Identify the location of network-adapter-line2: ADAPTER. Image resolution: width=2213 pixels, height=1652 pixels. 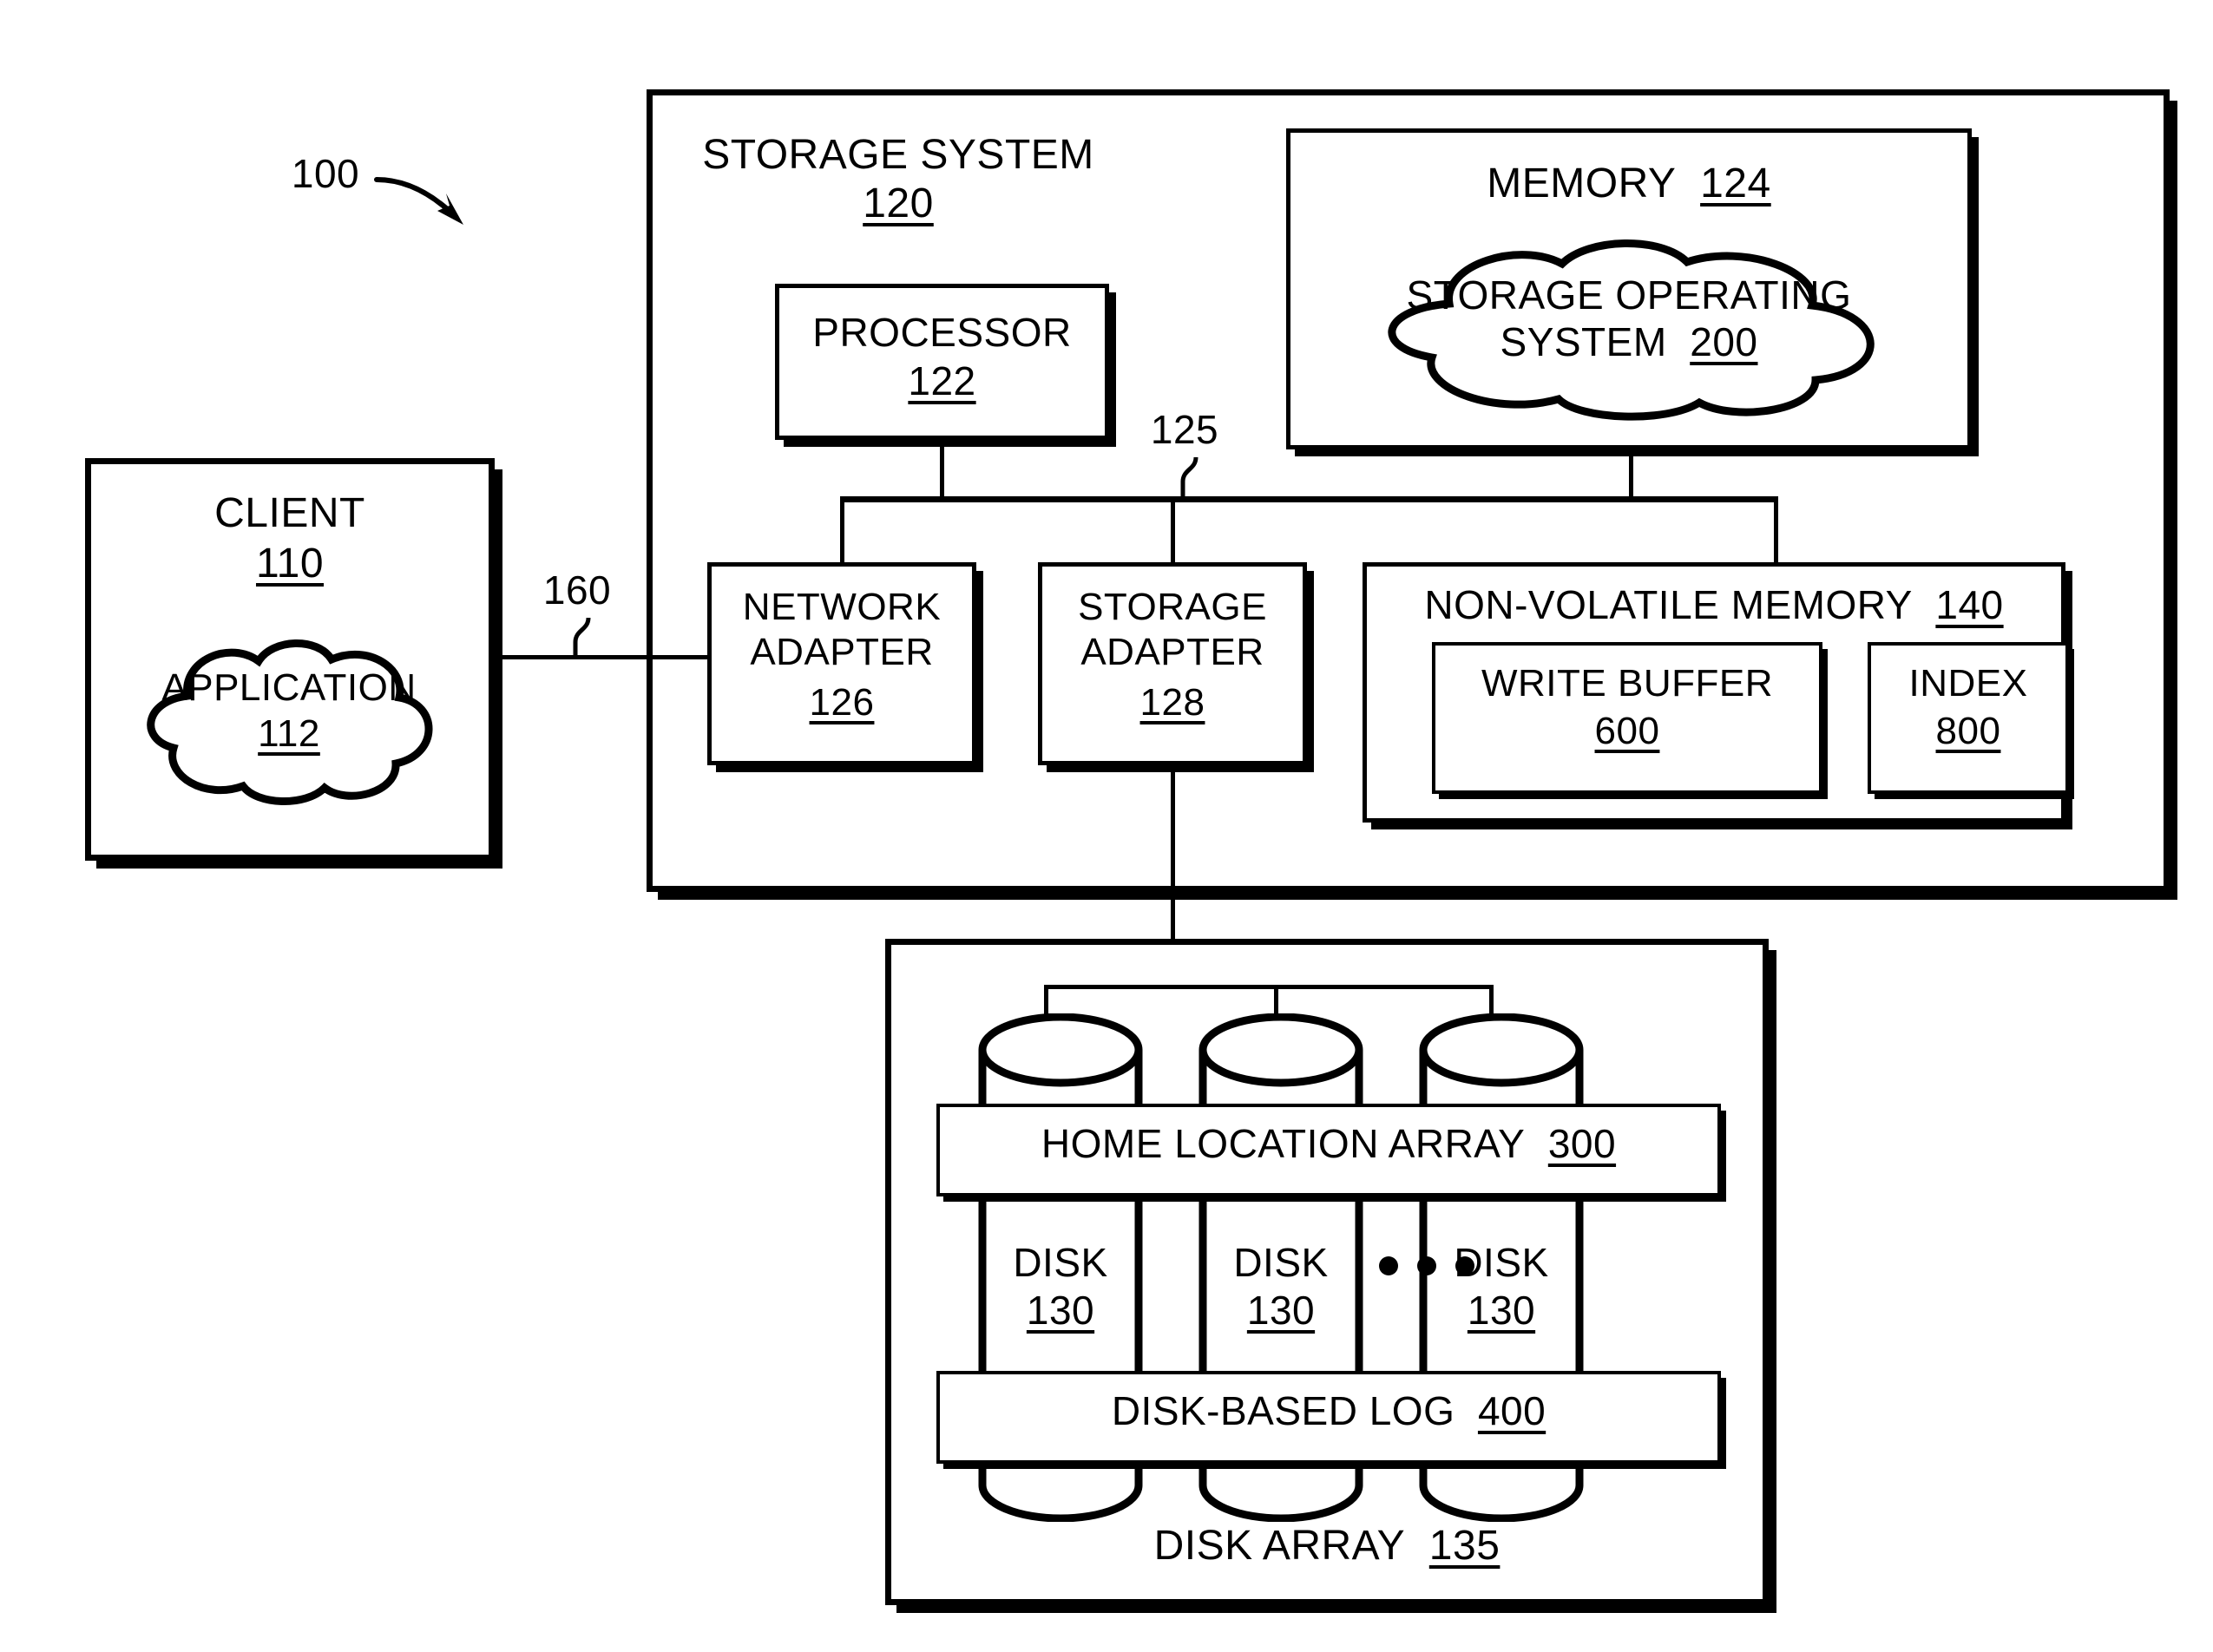
(842, 652).